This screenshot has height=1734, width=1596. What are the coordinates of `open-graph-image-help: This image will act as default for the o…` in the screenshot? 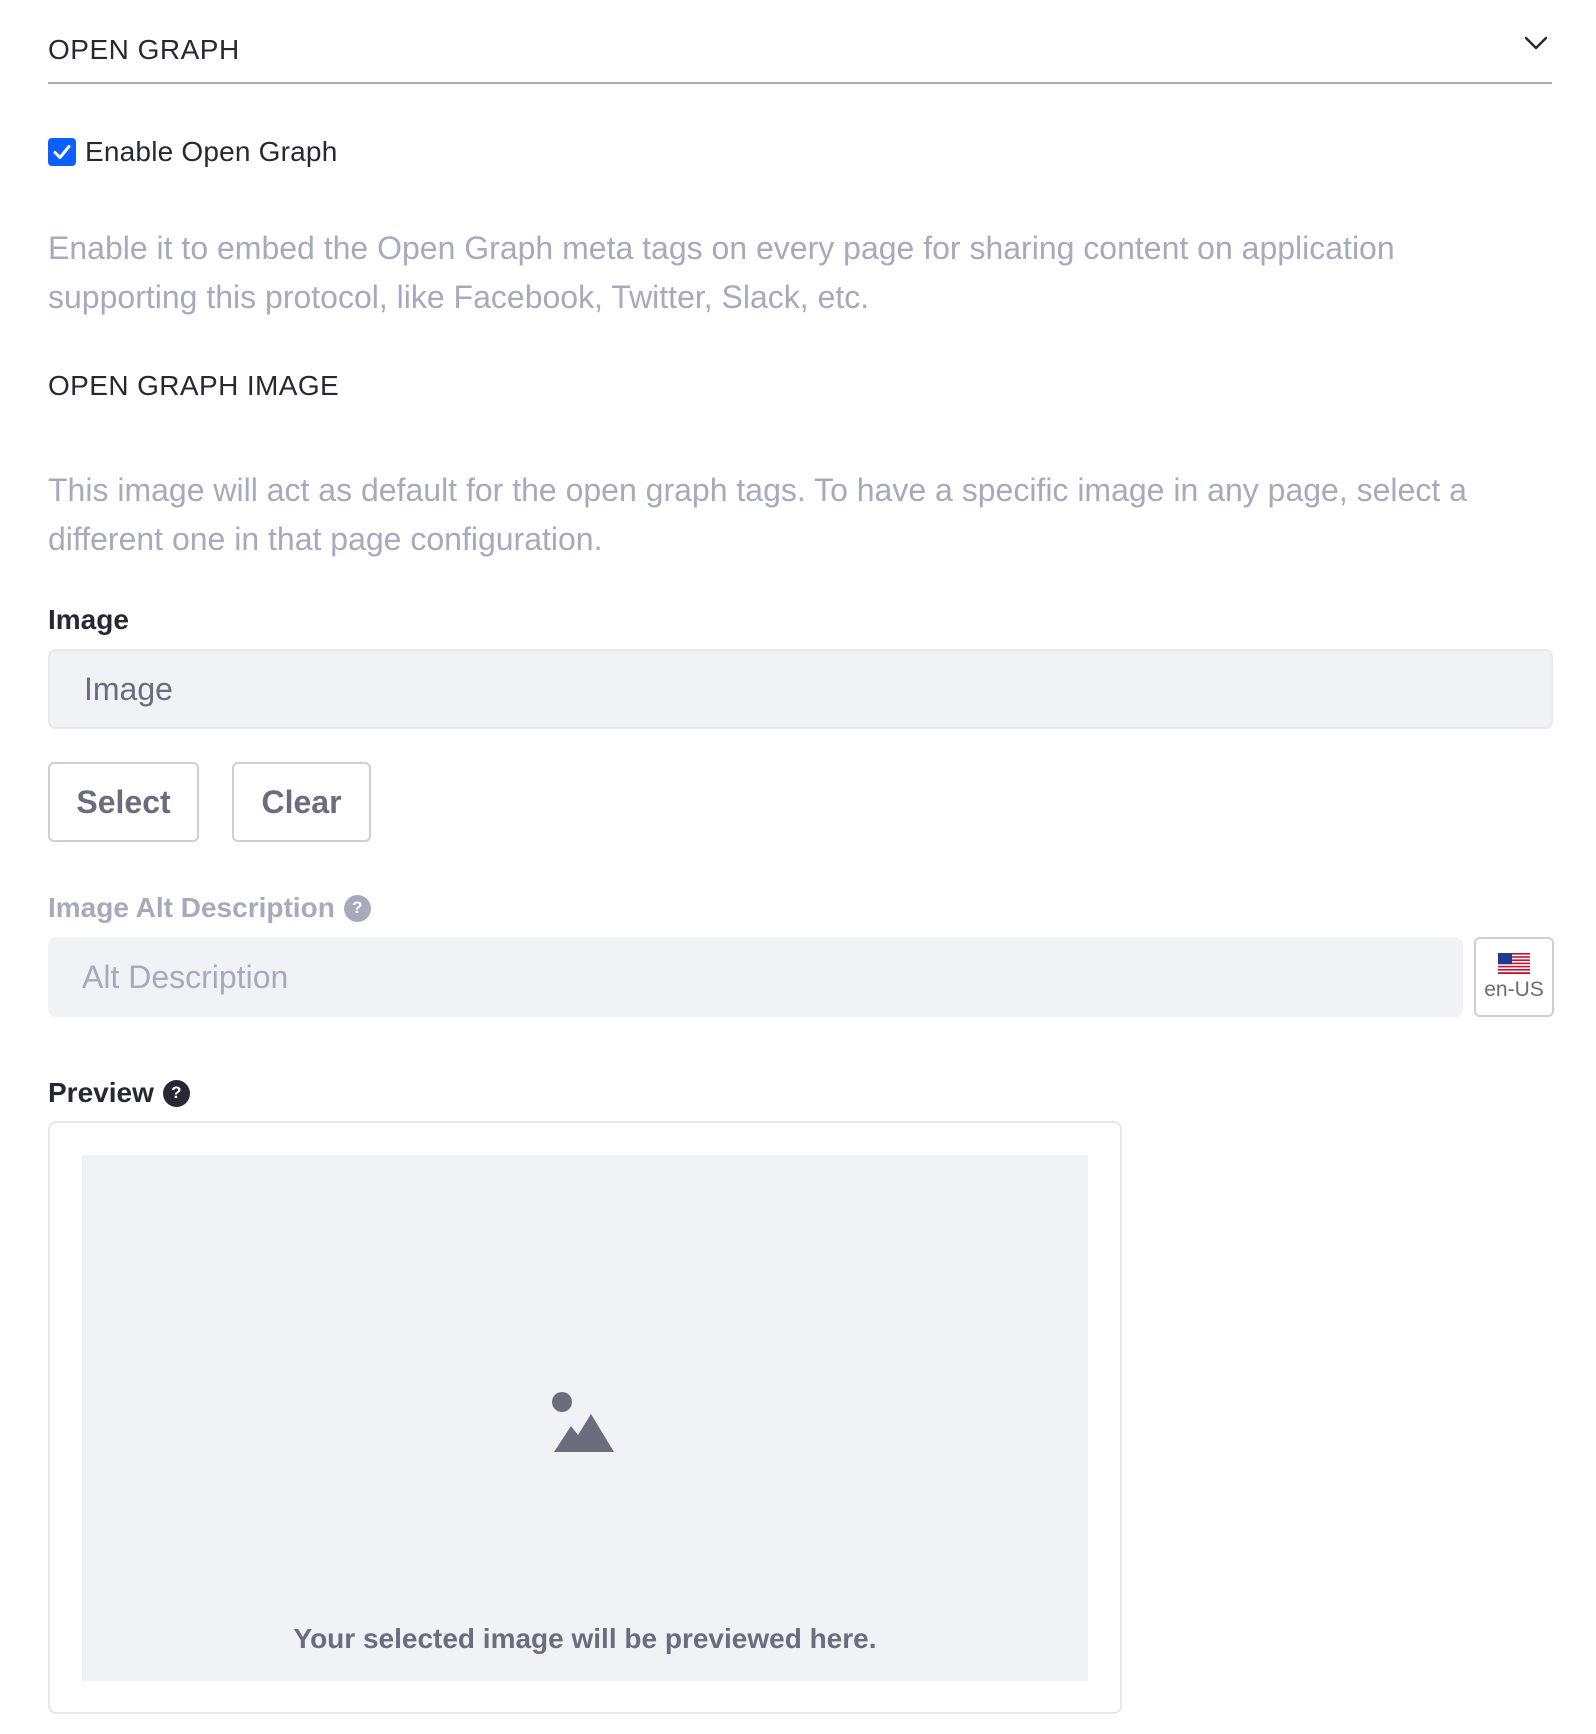 It's located at (757, 514).